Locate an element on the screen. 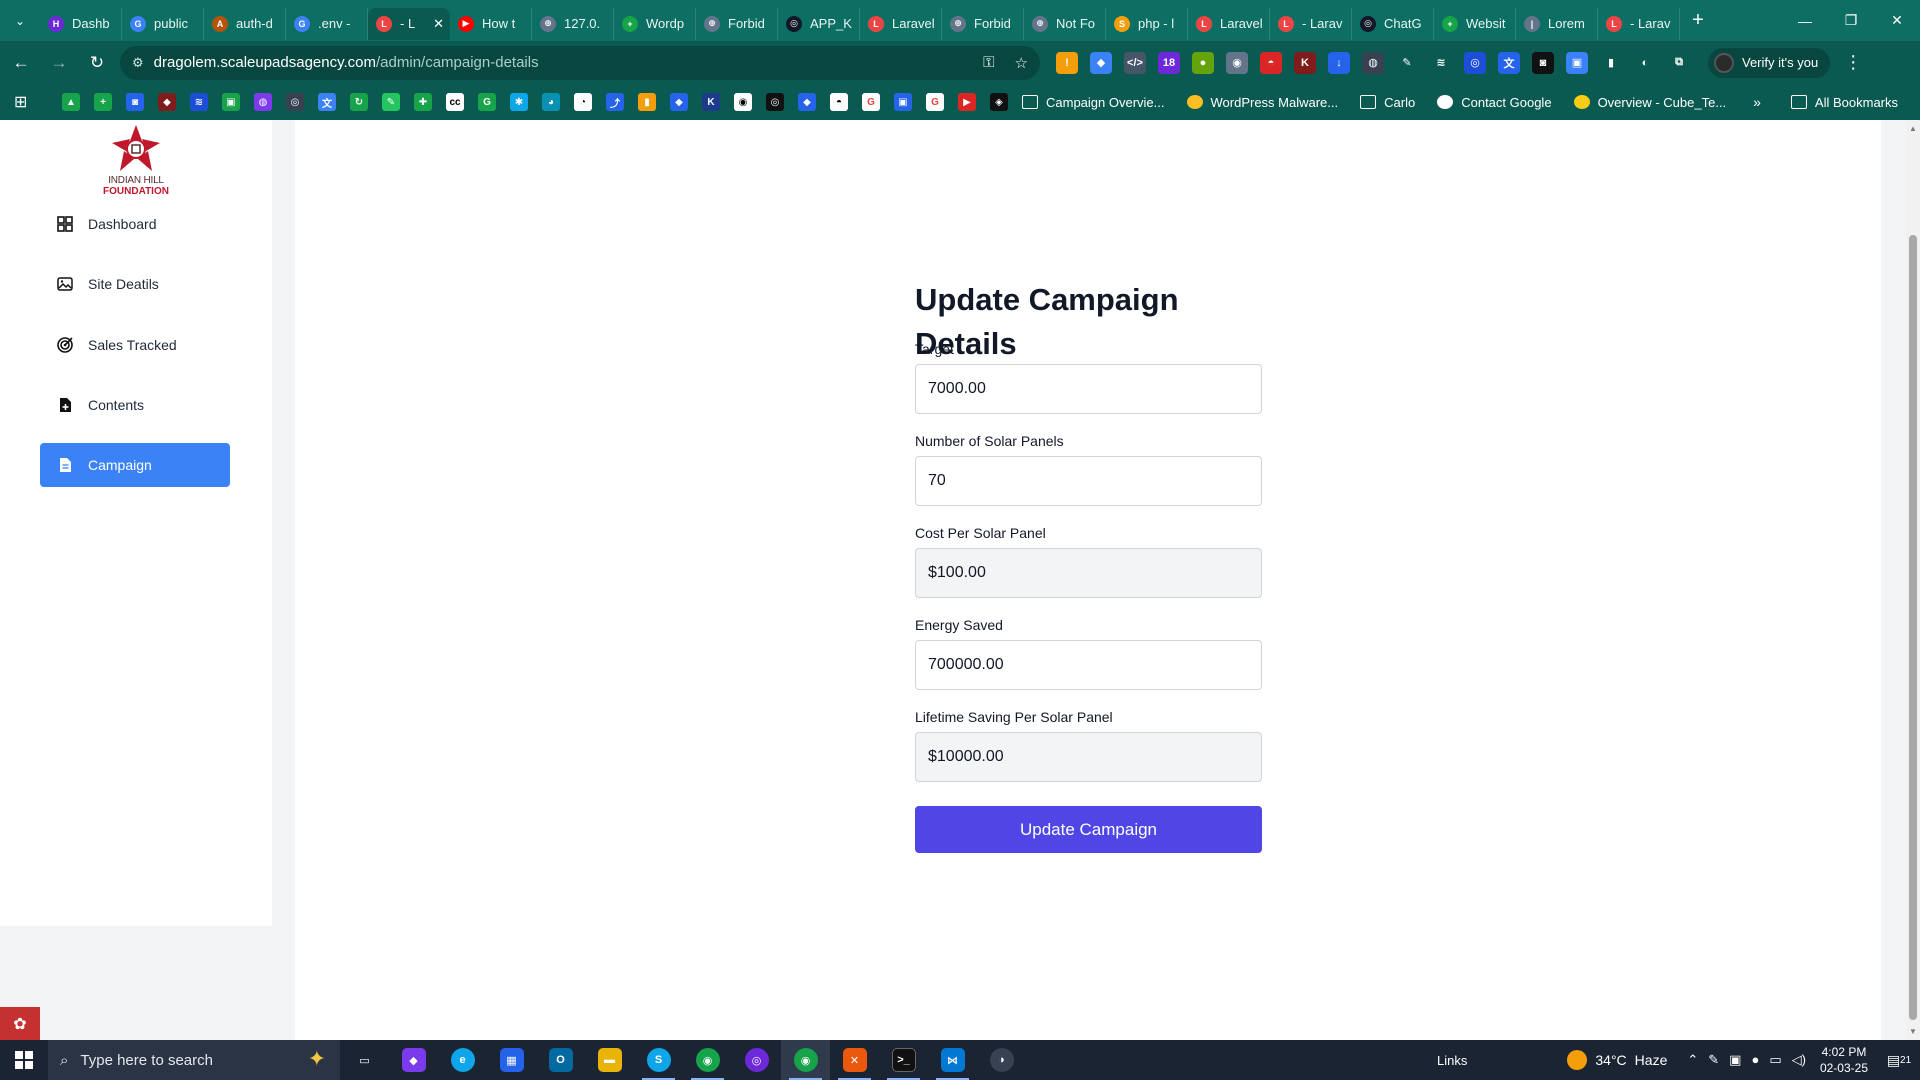 Image resolution: width=1920 pixels, height=1080 pixels. energy-saved-input: 700000.00 is located at coordinates (1088, 665).